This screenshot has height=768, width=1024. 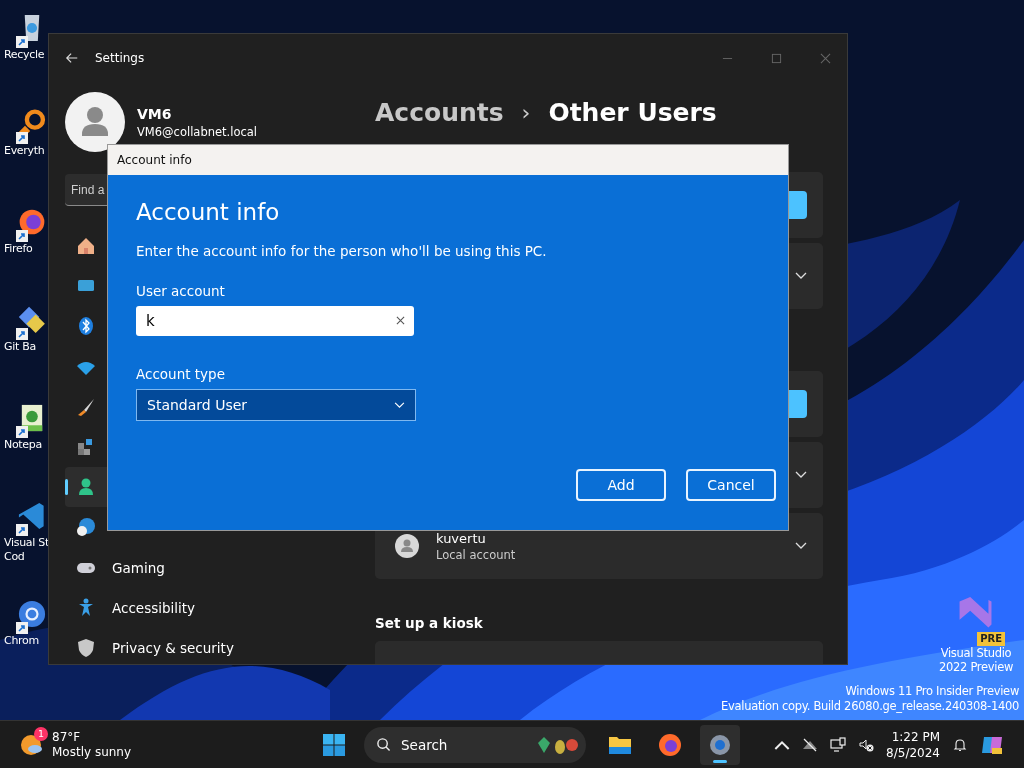 What do you see at coordinates (476, 554) in the screenshot?
I see `account-type-text: Local account` at bounding box center [476, 554].